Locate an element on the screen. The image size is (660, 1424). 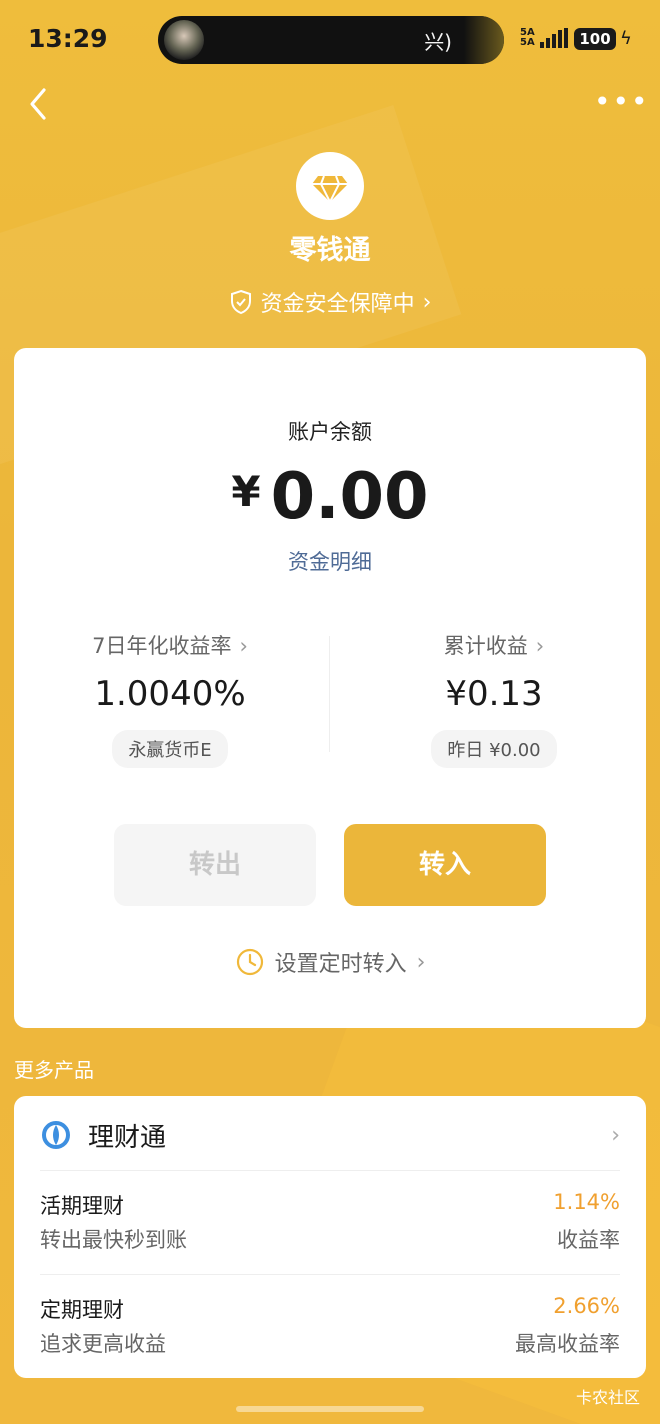
deposit-button: 转入 is located at coordinates (445, 865).